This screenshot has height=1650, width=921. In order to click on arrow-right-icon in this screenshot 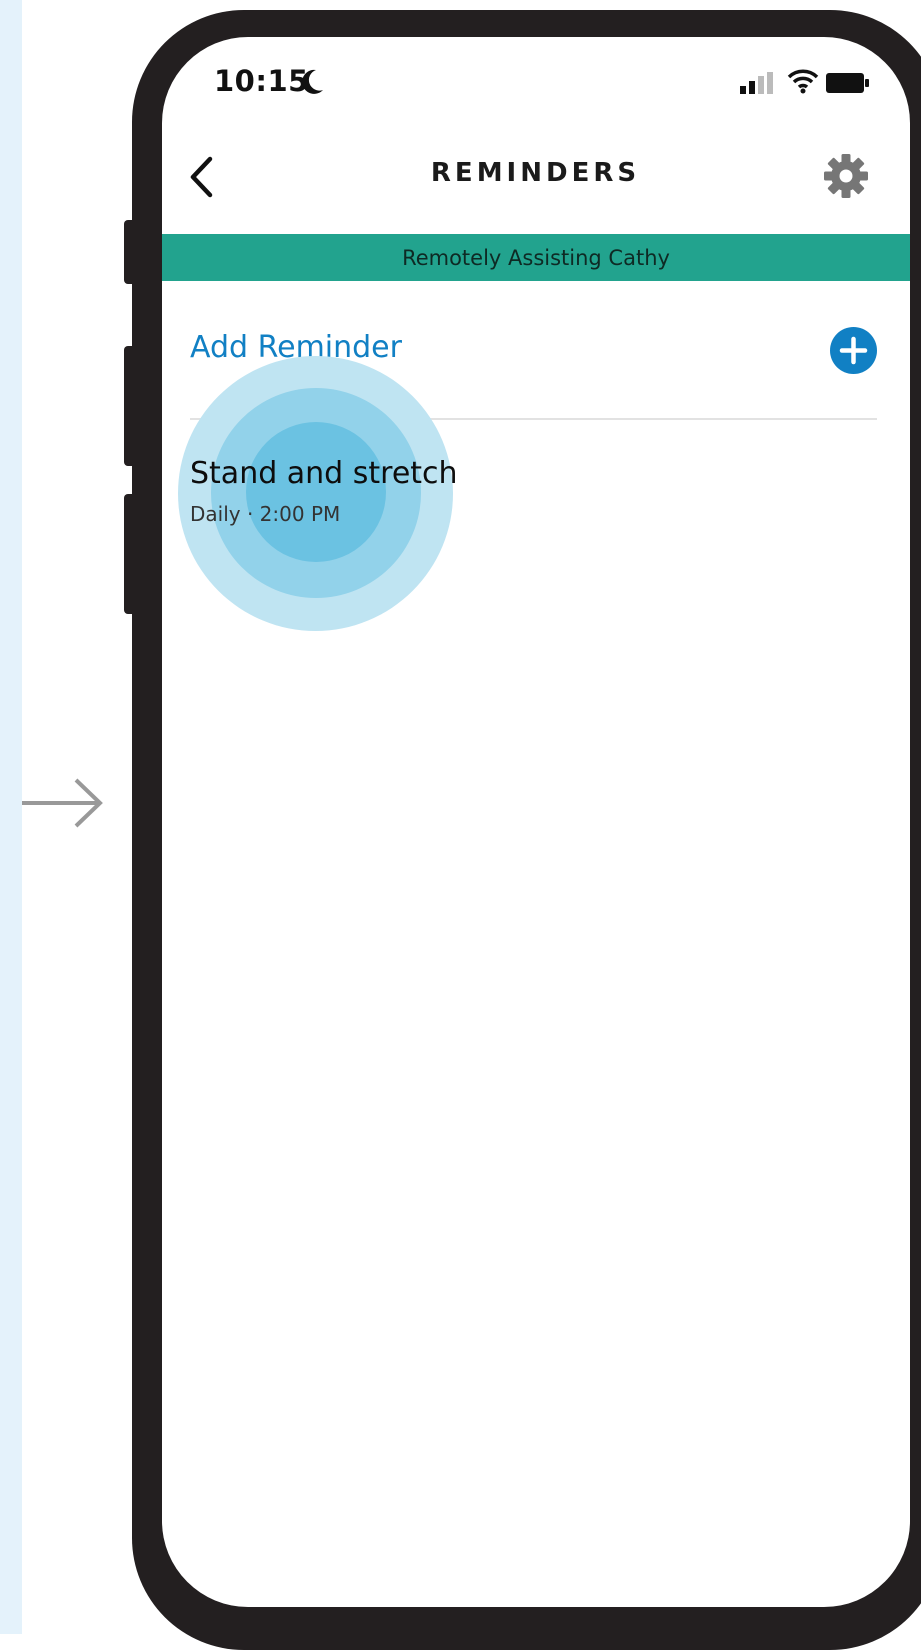, I will do `click(62, 803)`.